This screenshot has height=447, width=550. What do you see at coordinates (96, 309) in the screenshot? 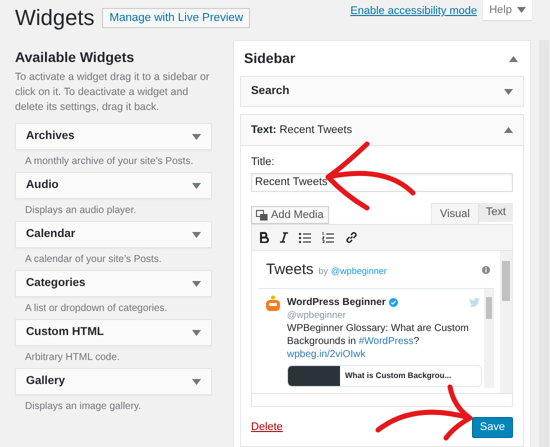
I see `widget-description: A list or dropdown of categories.` at bounding box center [96, 309].